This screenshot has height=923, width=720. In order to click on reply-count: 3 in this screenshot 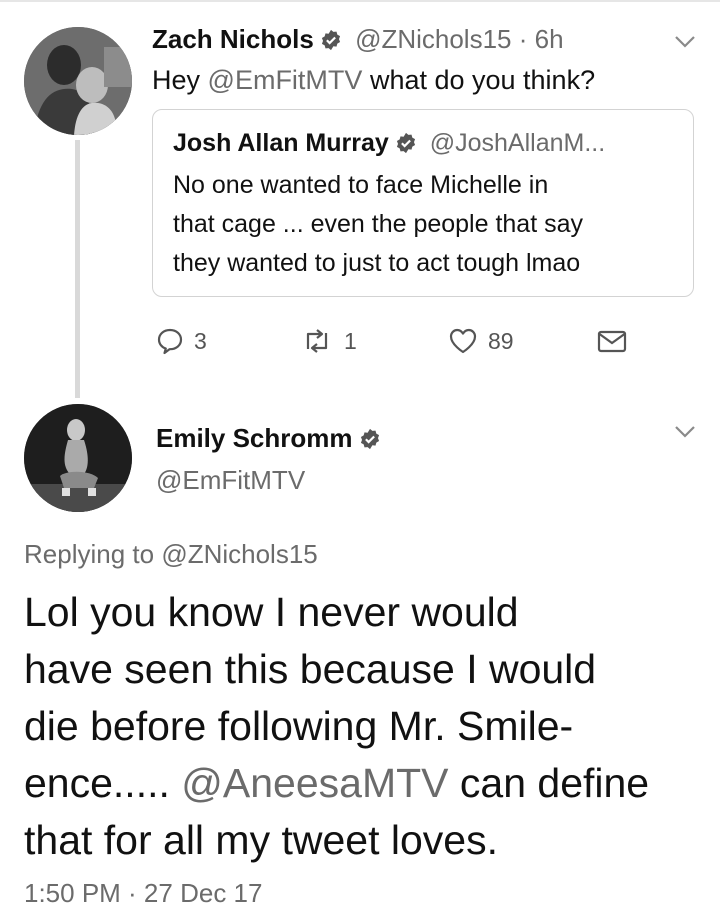, I will do `click(200, 340)`.